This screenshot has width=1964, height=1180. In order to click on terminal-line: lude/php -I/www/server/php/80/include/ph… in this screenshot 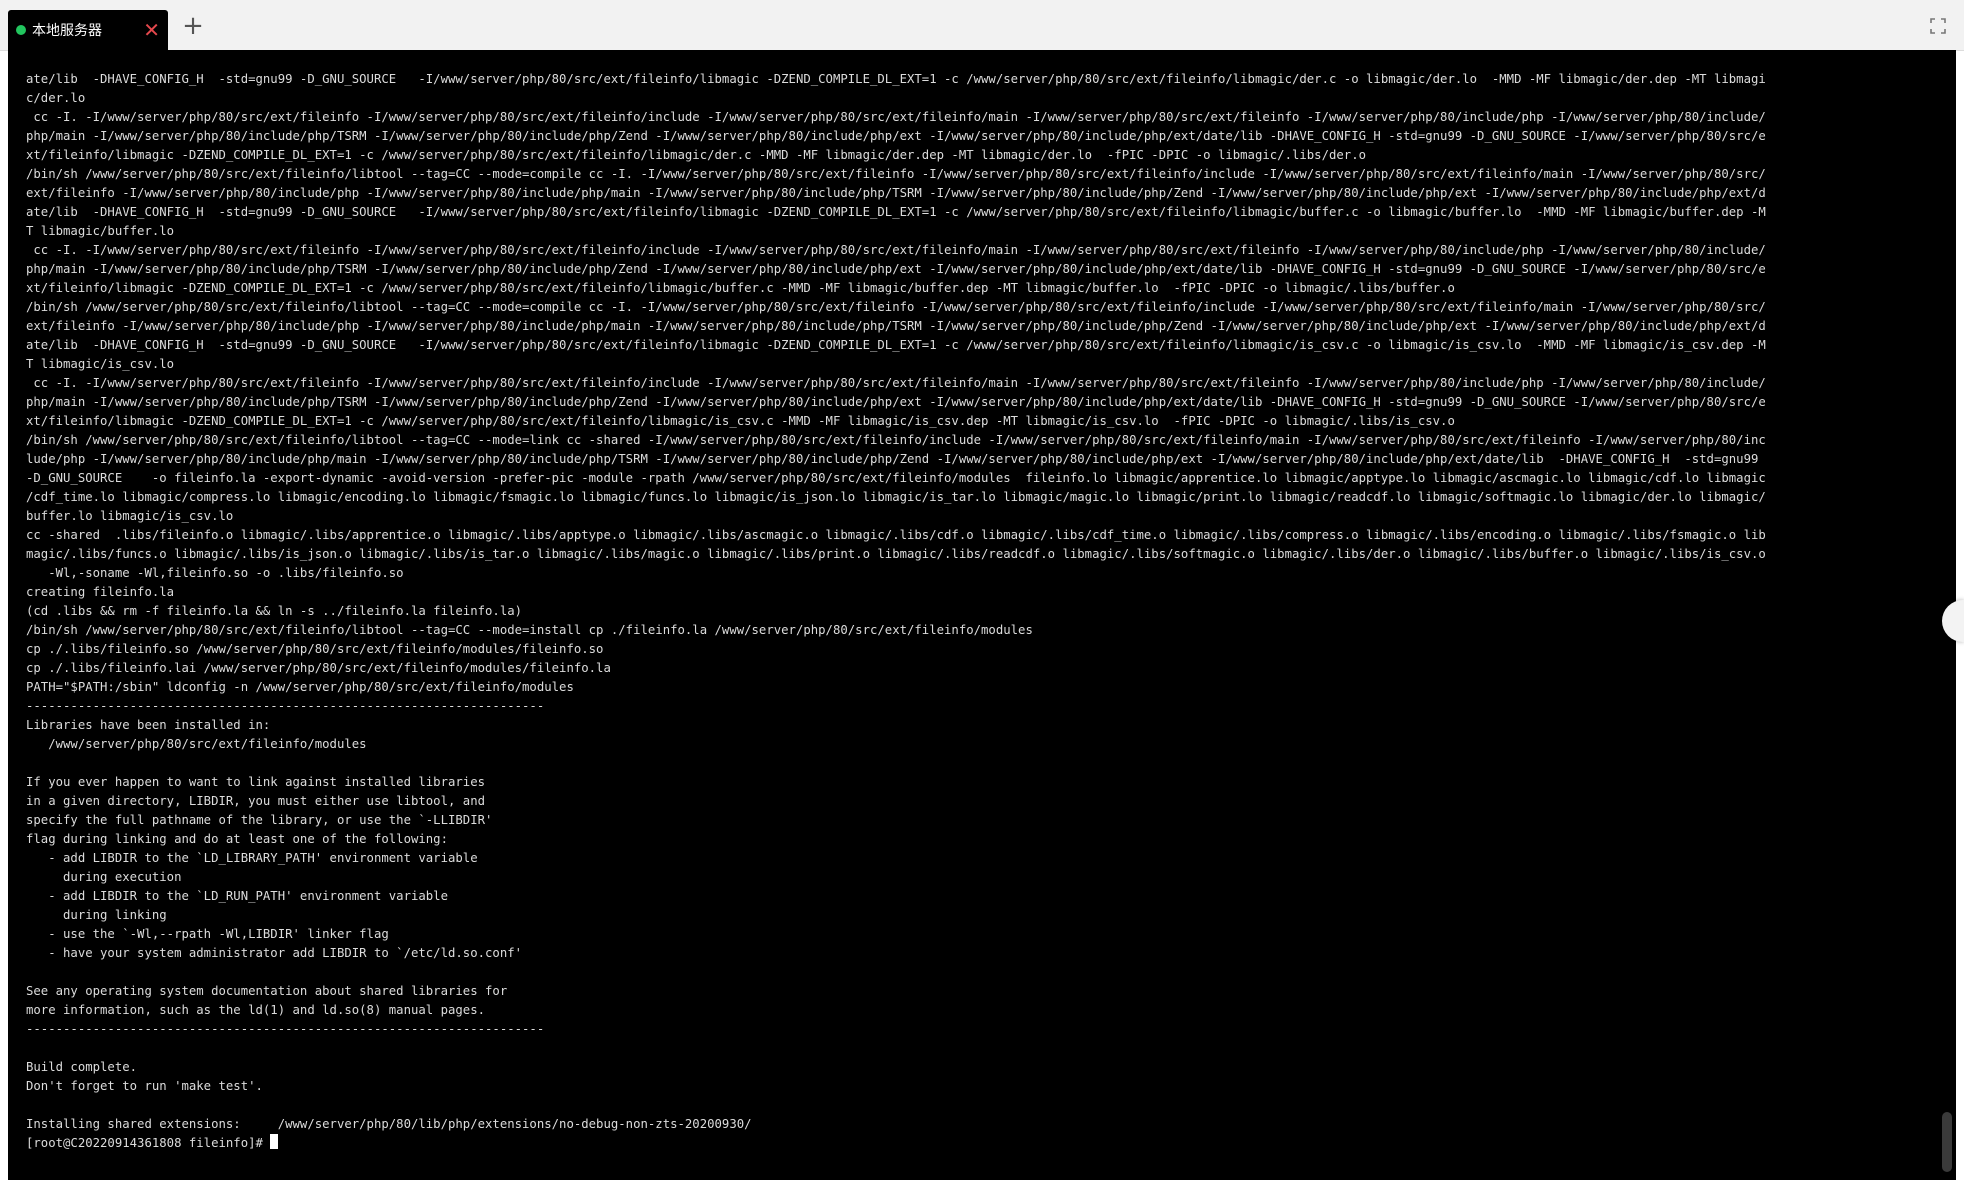, I will do `click(892, 459)`.